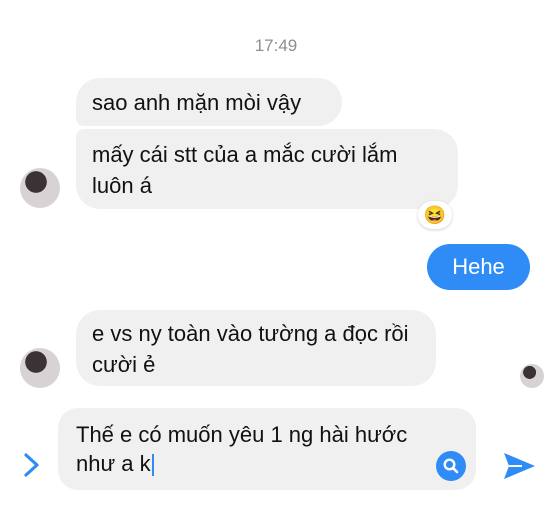 Image resolution: width=552 pixels, height=516 pixels. Describe the element at coordinates (242, 449) in the screenshot. I see `message-input-text: Thế e có muốn yêu 1 ng hài hước như a k` at that location.